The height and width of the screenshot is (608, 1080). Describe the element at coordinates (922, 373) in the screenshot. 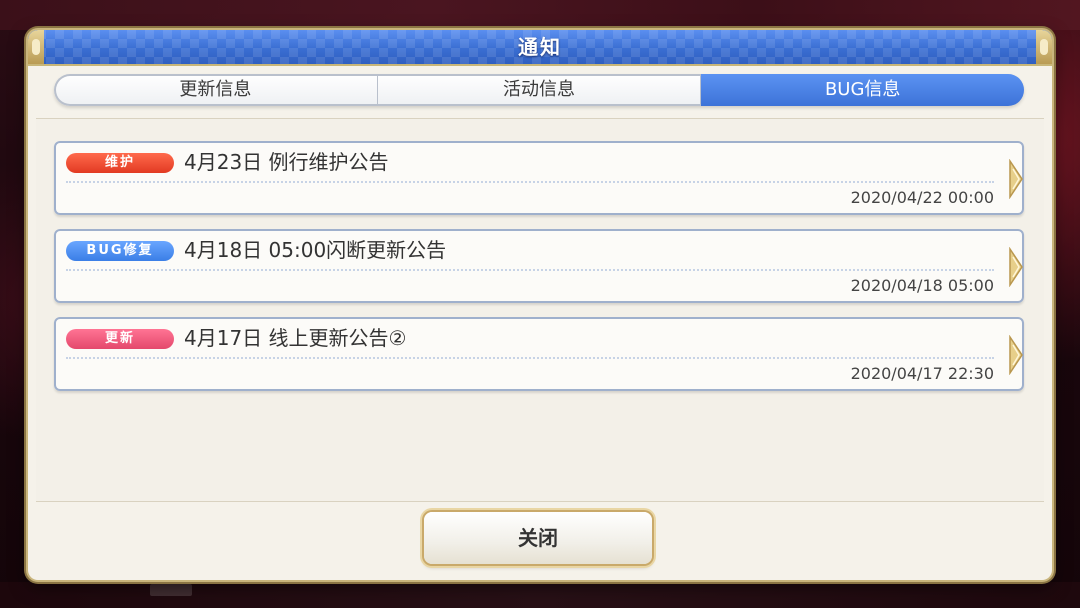

I see `notice-date: 2020/04/17 22:30` at that location.